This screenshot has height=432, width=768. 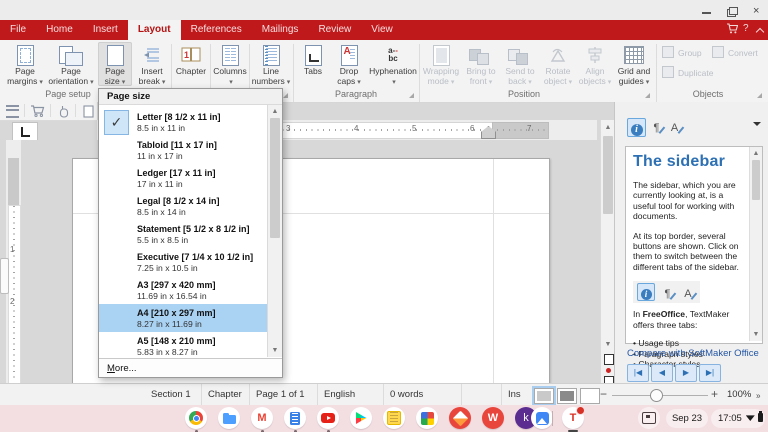 What do you see at coordinates (191, 64) in the screenshot?
I see `chapter-button: 1 Chapter` at bounding box center [191, 64].